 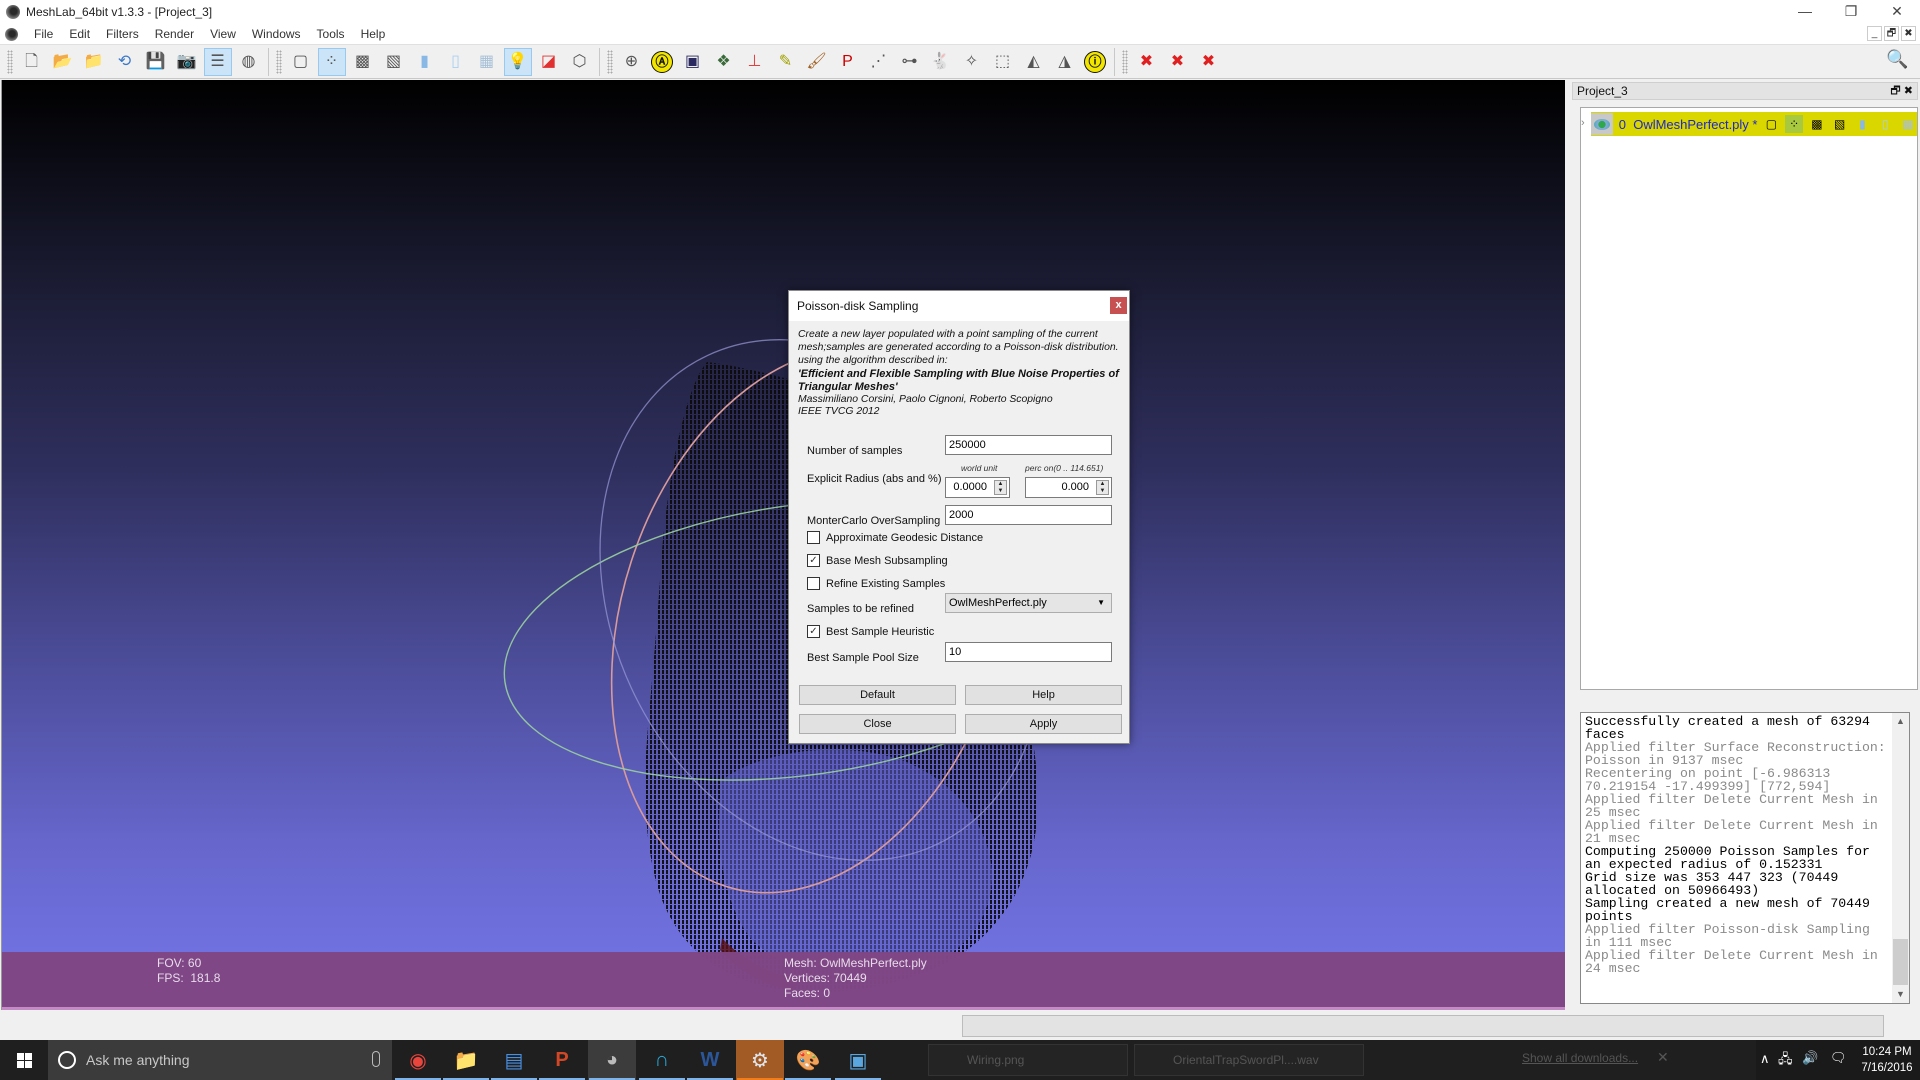 What do you see at coordinates (220, 1060) in the screenshot?
I see `cortana-search: Ask me anything` at bounding box center [220, 1060].